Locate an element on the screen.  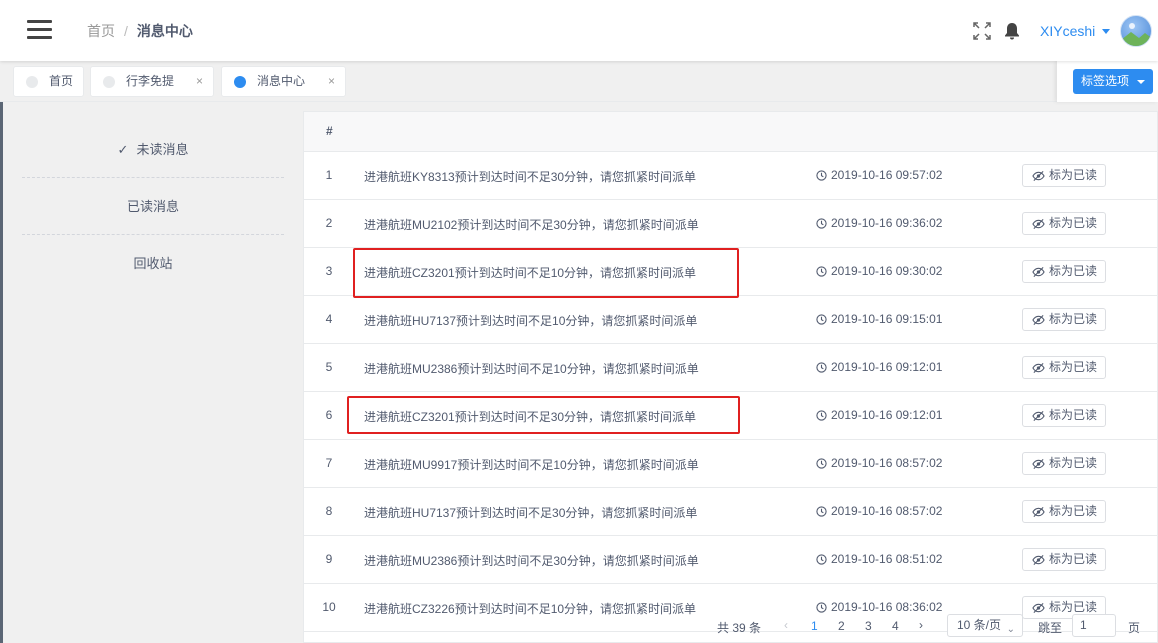
row-time-value: 2019-10-16 09:36:02 is located at coordinates (887, 223).